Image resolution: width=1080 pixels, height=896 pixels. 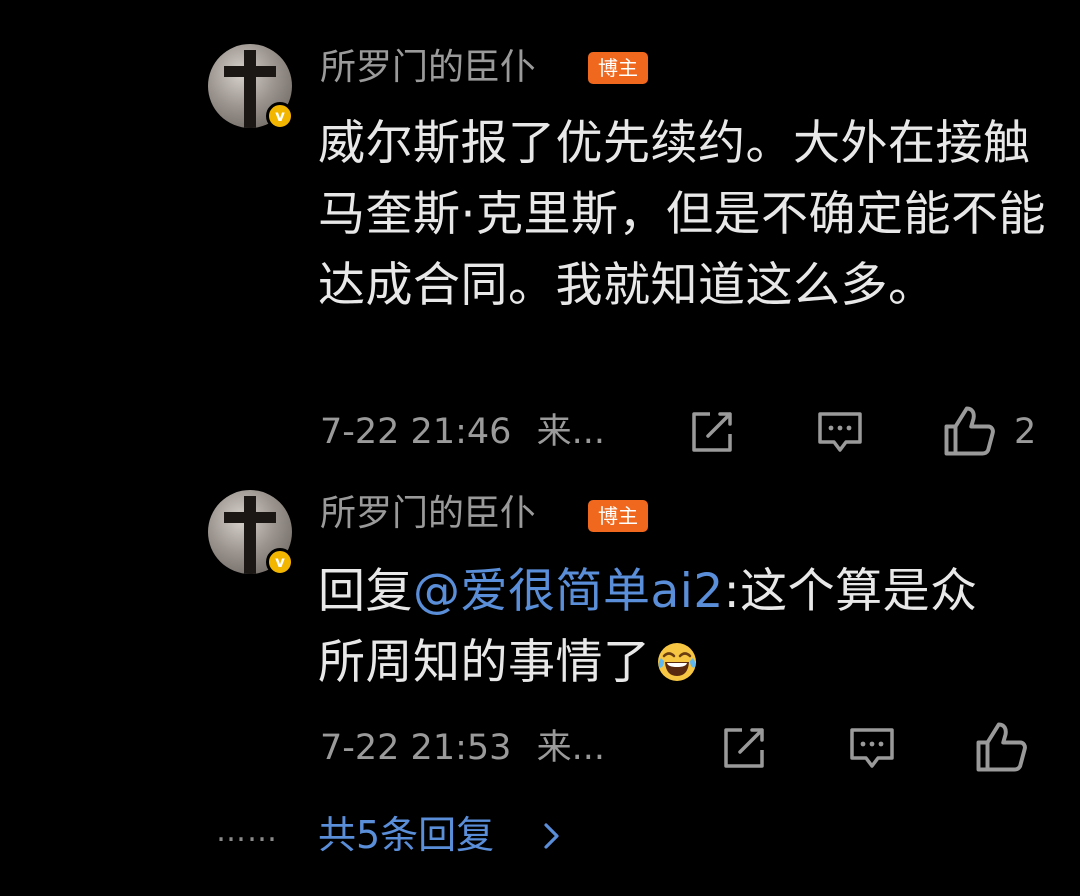 I want to click on avatar: v, so click(x=251, y=533).